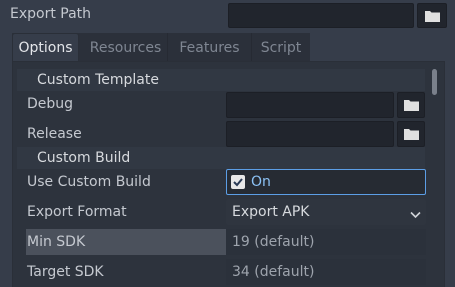  What do you see at coordinates (326, 272) in the screenshot?
I see `target-sdk-input: 34 (default)` at bounding box center [326, 272].